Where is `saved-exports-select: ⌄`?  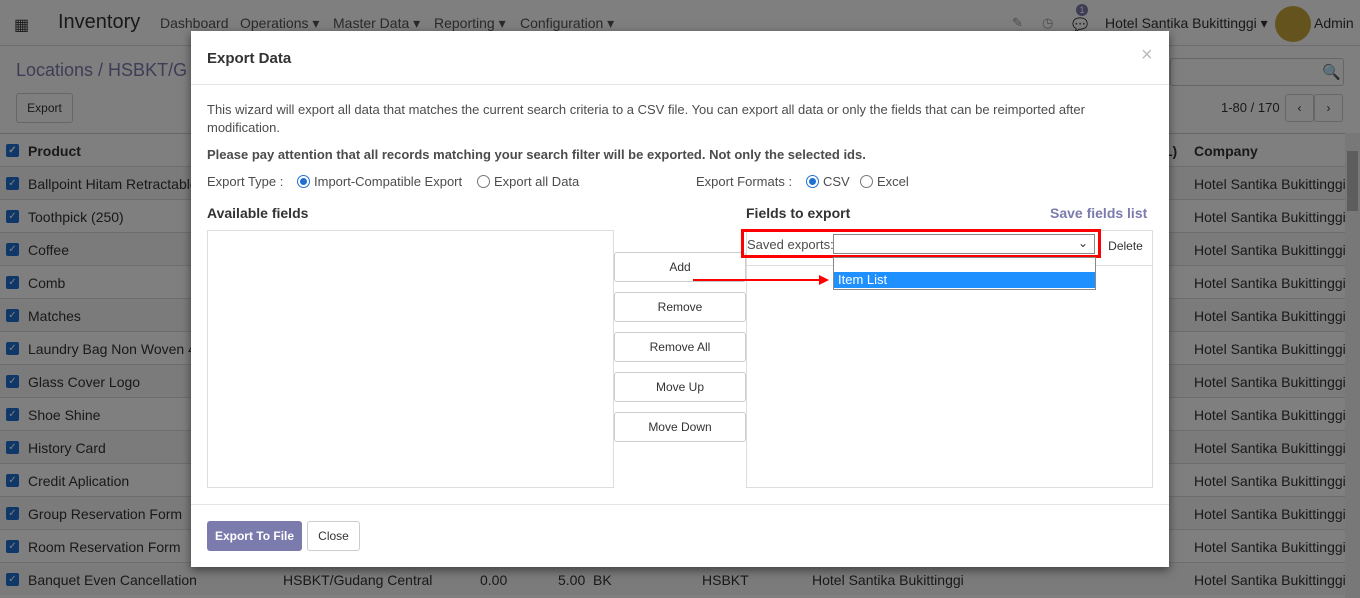
saved-exports-select: ⌄ is located at coordinates (964, 244).